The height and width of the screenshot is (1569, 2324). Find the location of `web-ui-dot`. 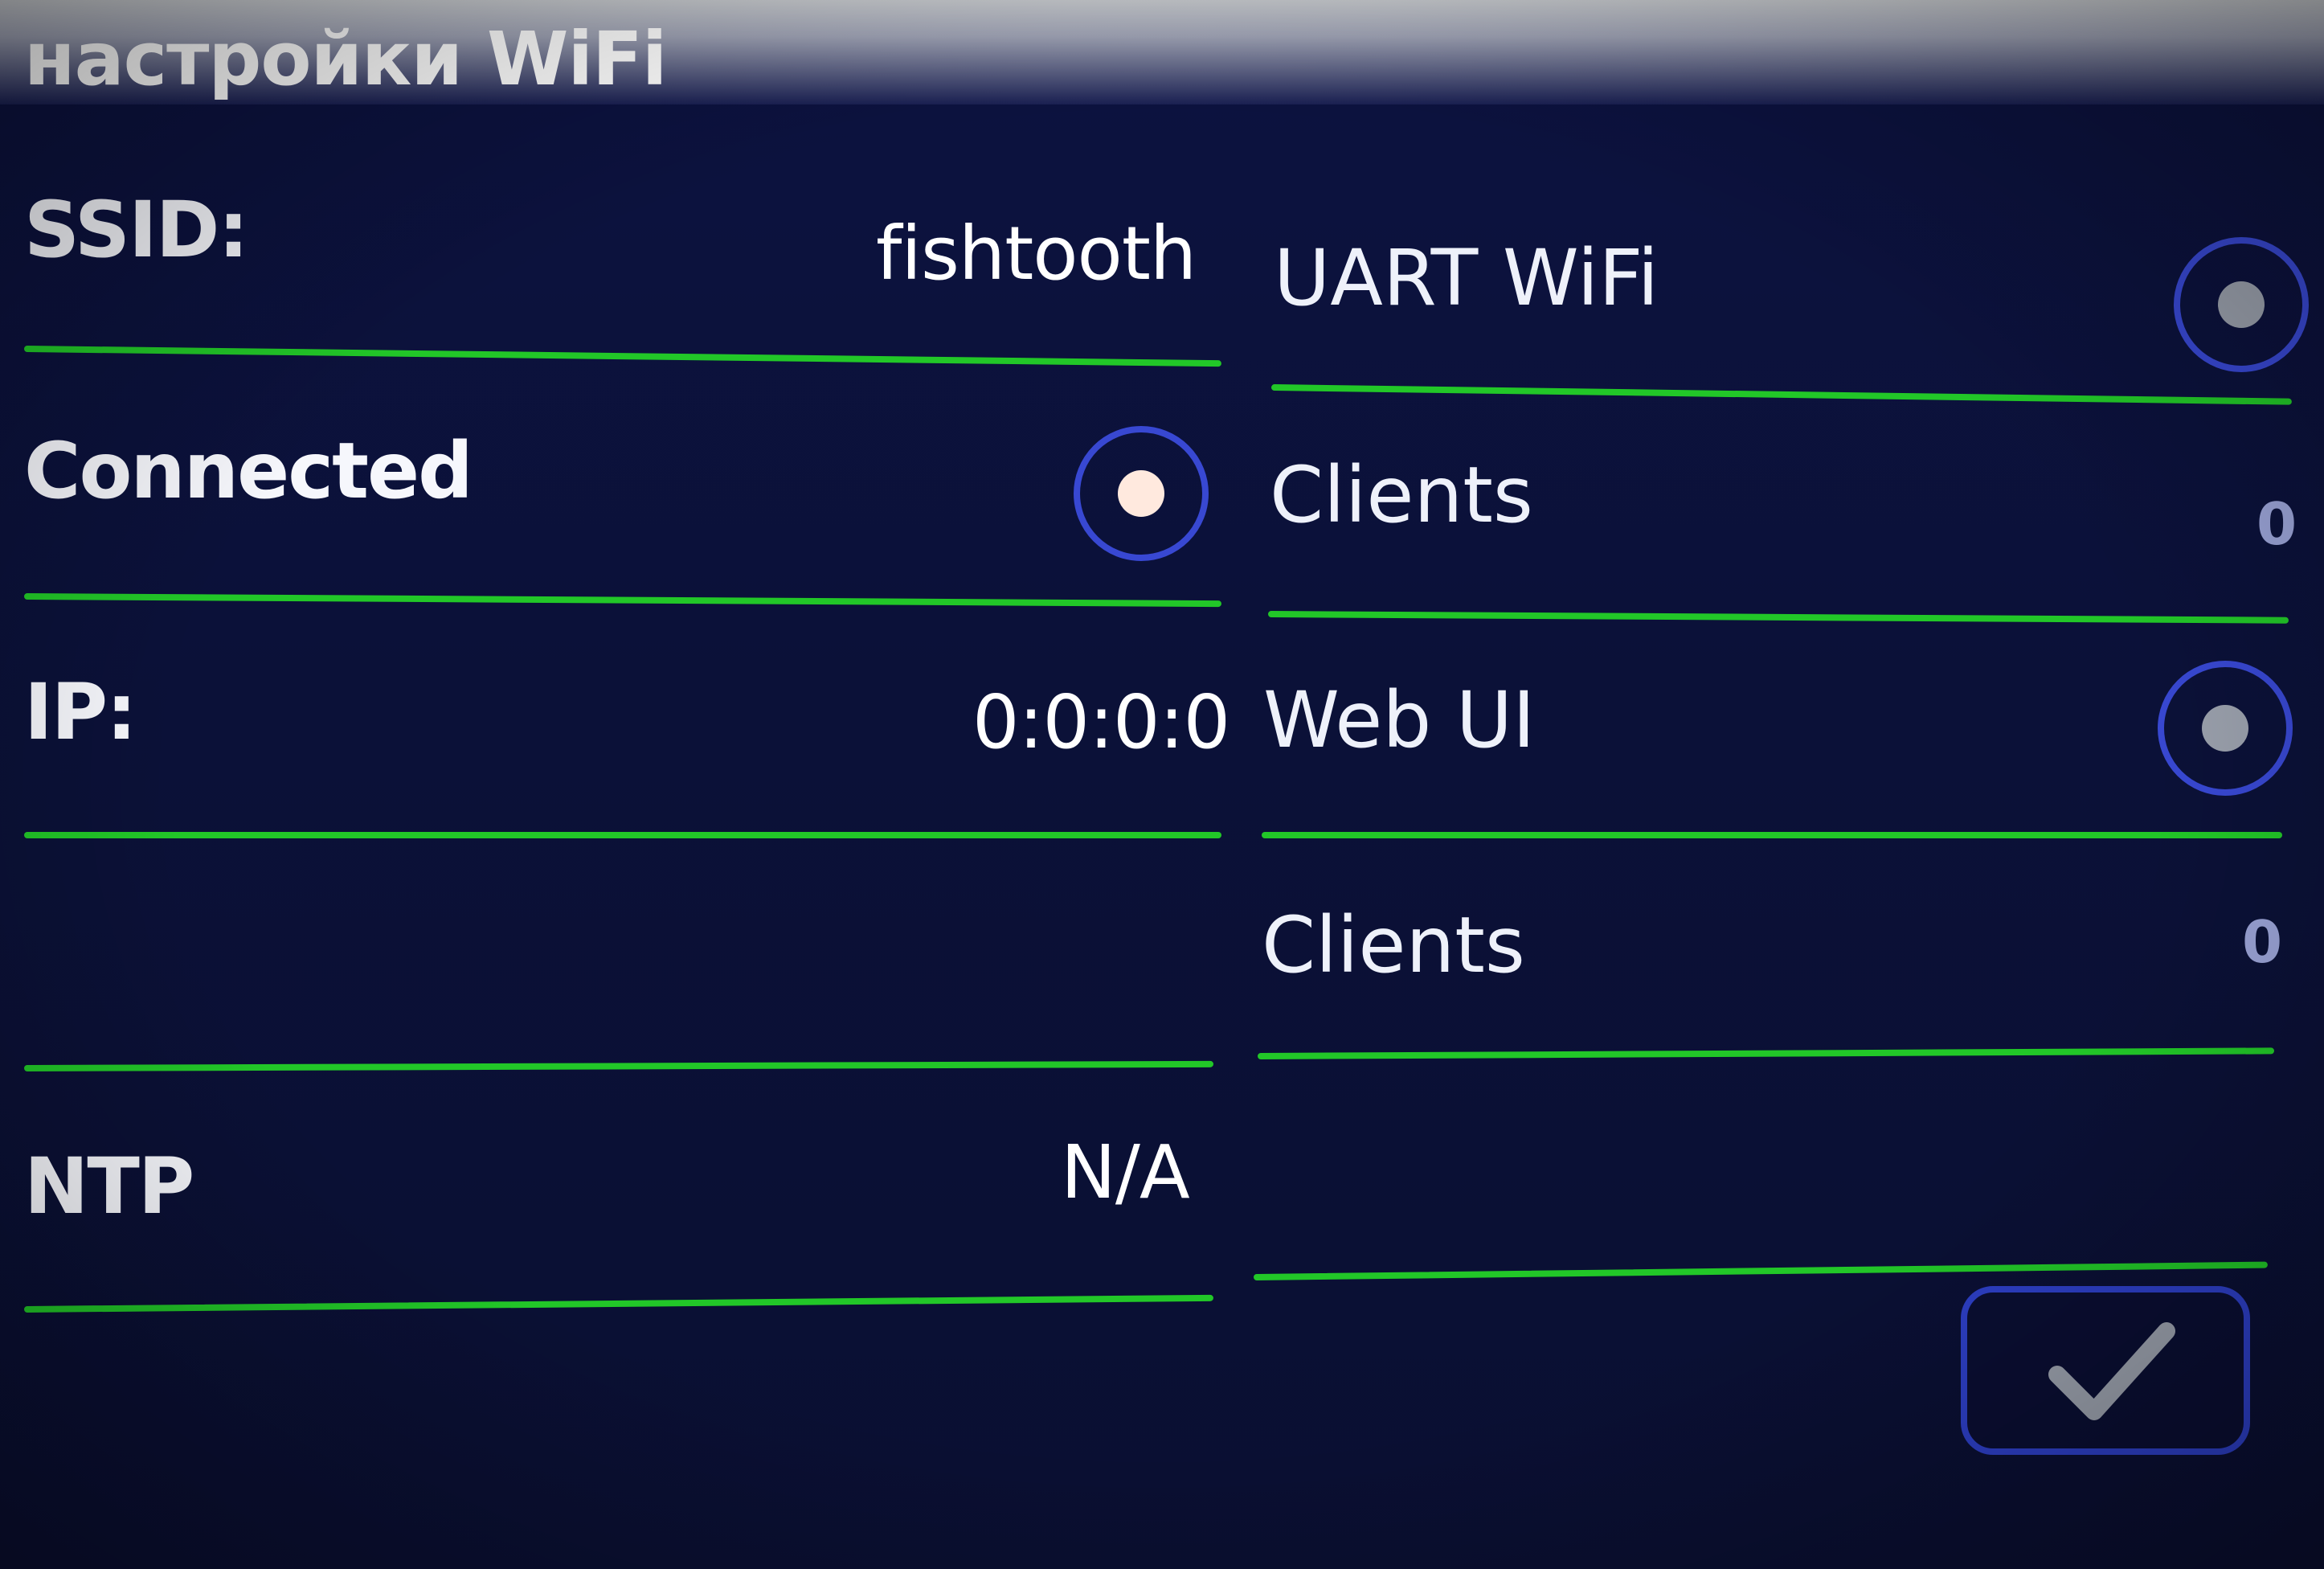

web-ui-dot is located at coordinates (2225, 729).